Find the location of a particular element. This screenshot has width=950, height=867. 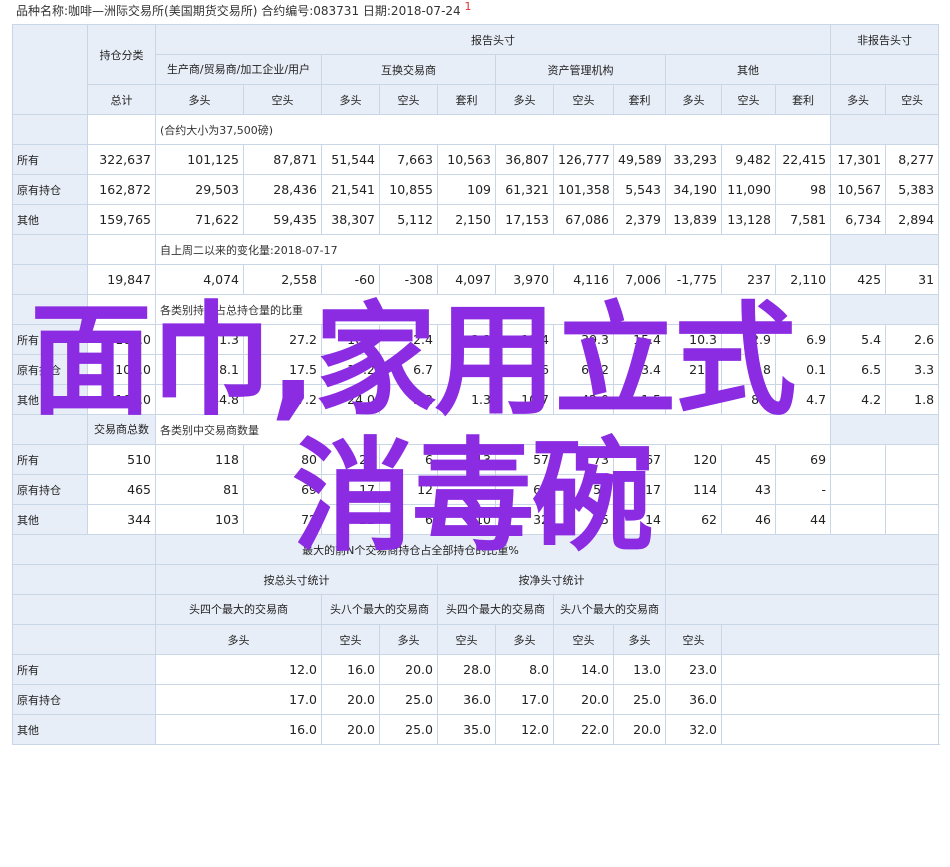

table-cell: 8.0 is located at coordinates (524, 669).